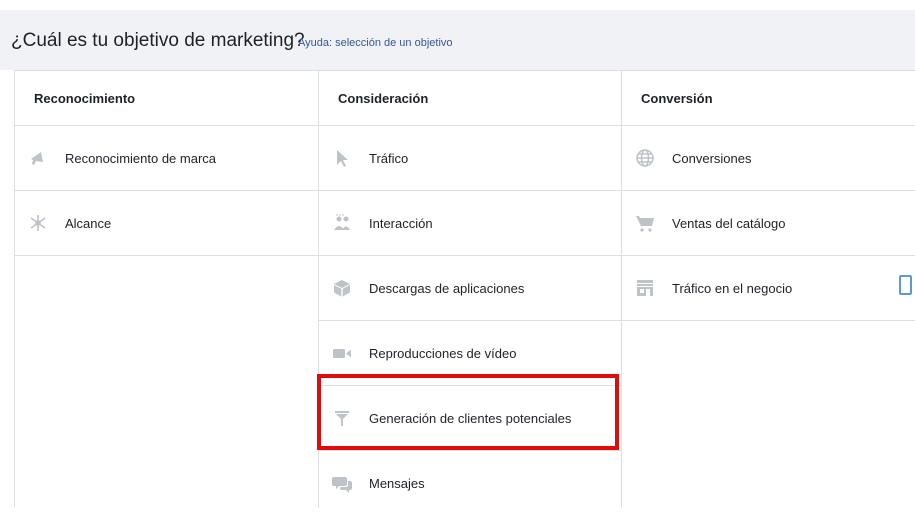 The height and width of the screenshot is (516, 915). Describe the element at coordinates (158, 40) in the screenshot. I see `objective-question: ¿Cuál es tu objetivo de marketing?` at that location.